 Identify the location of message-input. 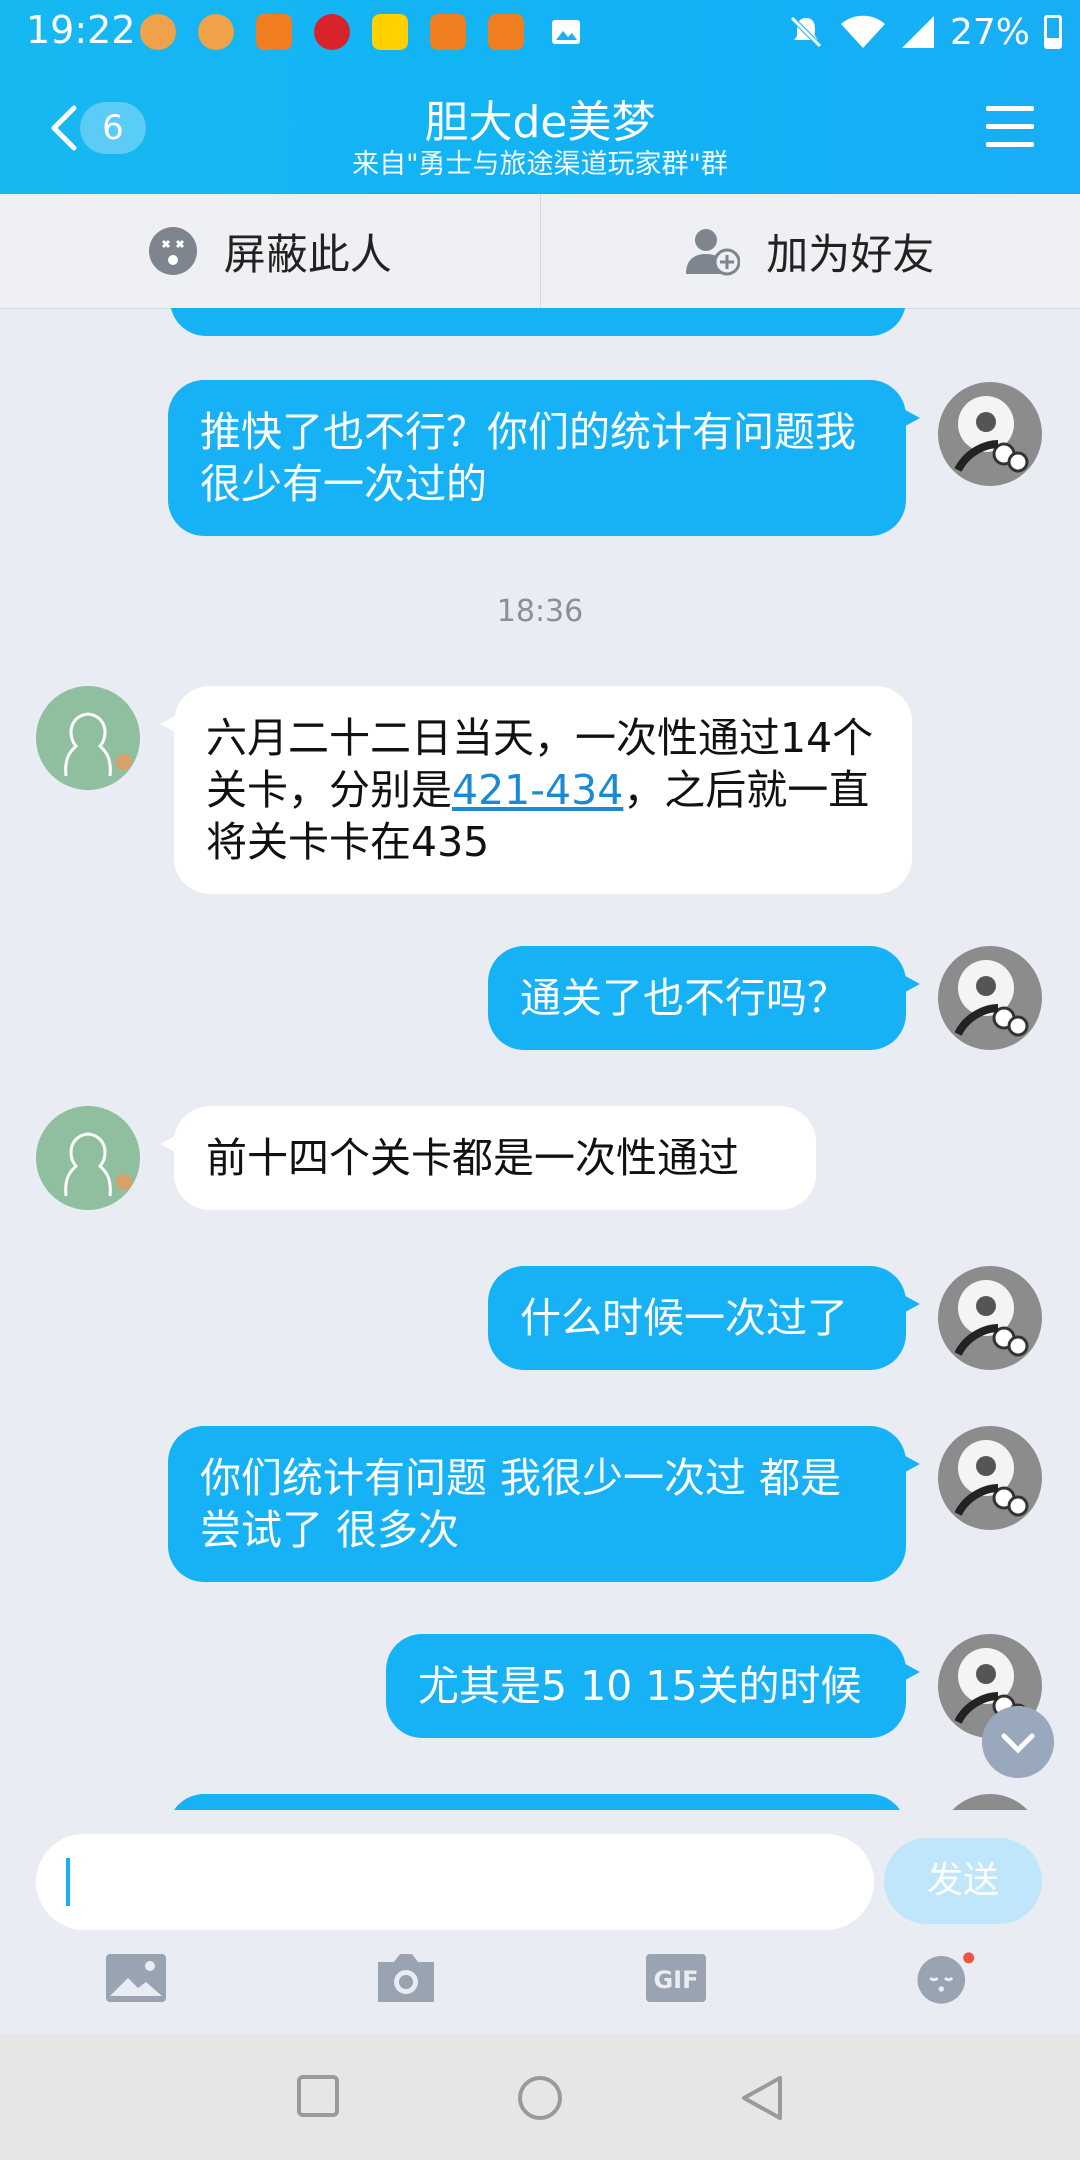
(455, 1882).